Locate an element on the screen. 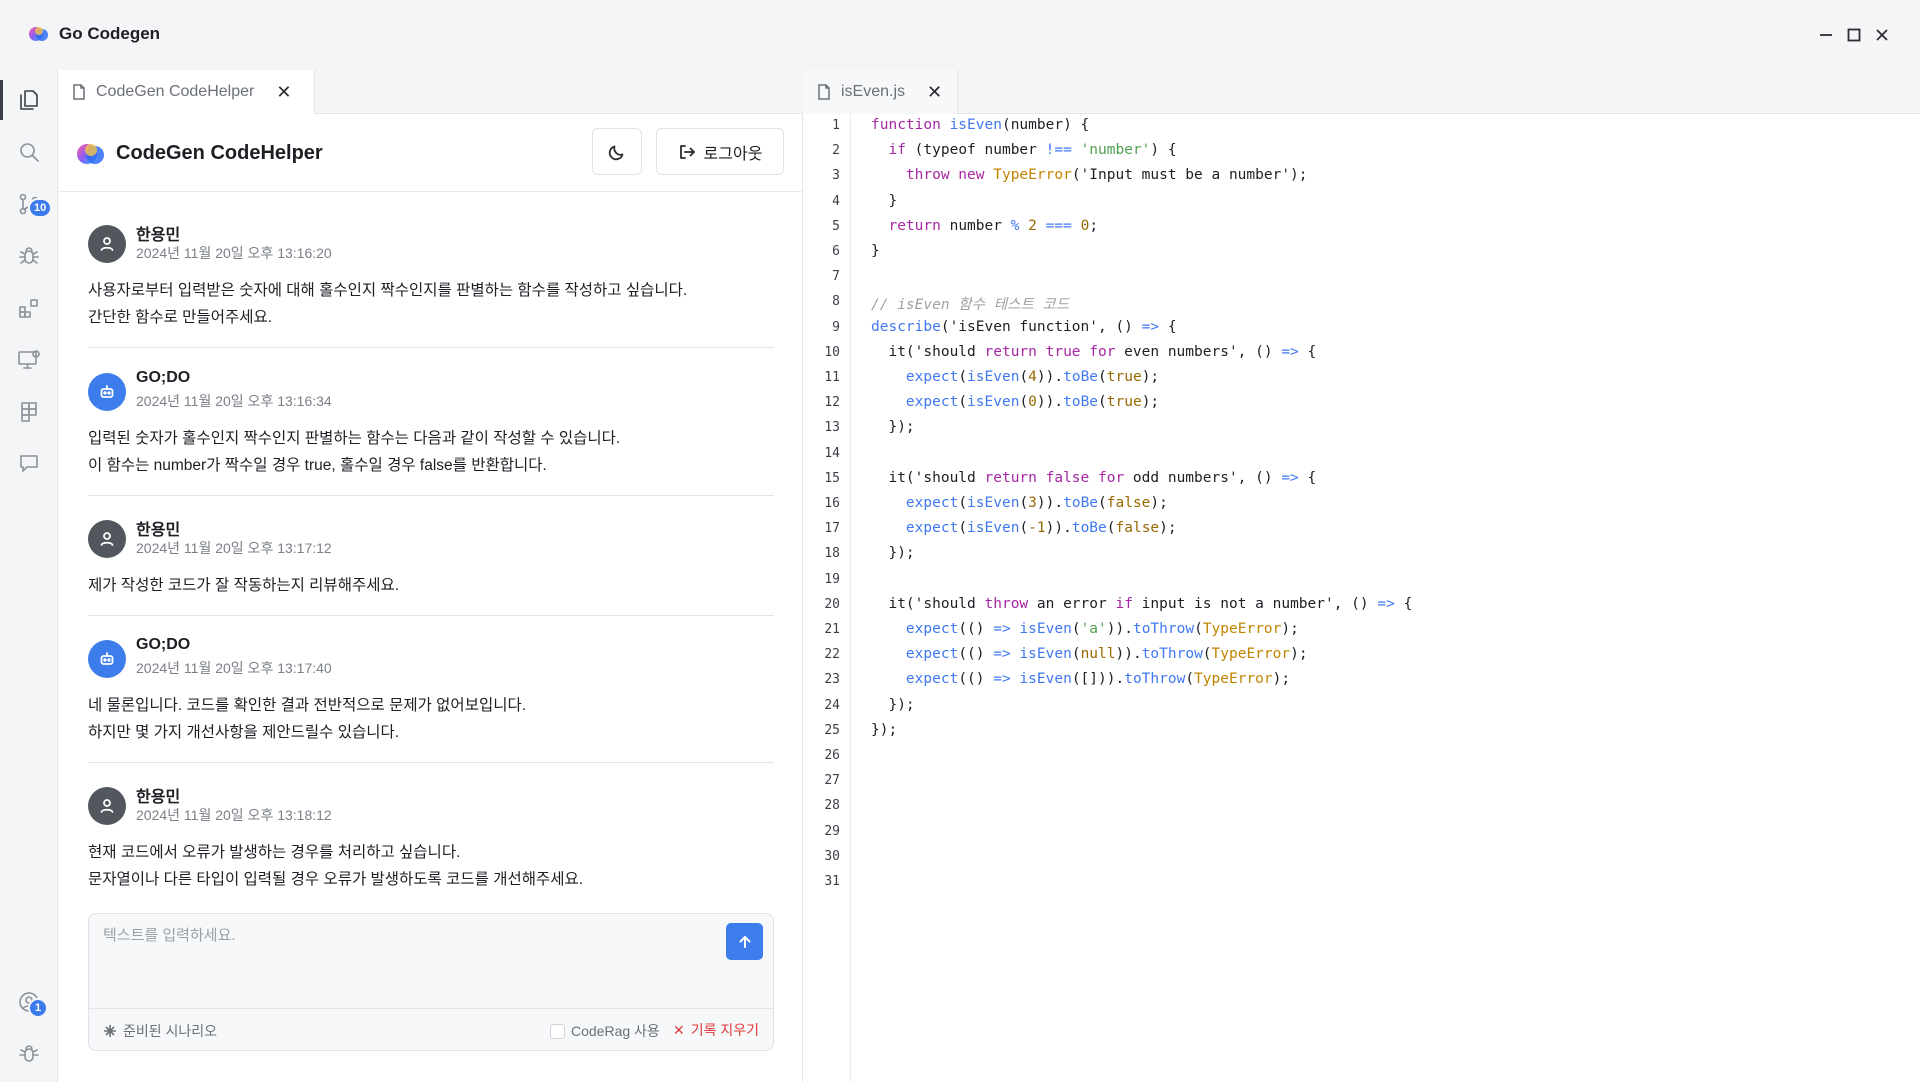 The height and width of the screenshot is (1082, 1920). code-token: return false for is located at coordinates (1054, 477).